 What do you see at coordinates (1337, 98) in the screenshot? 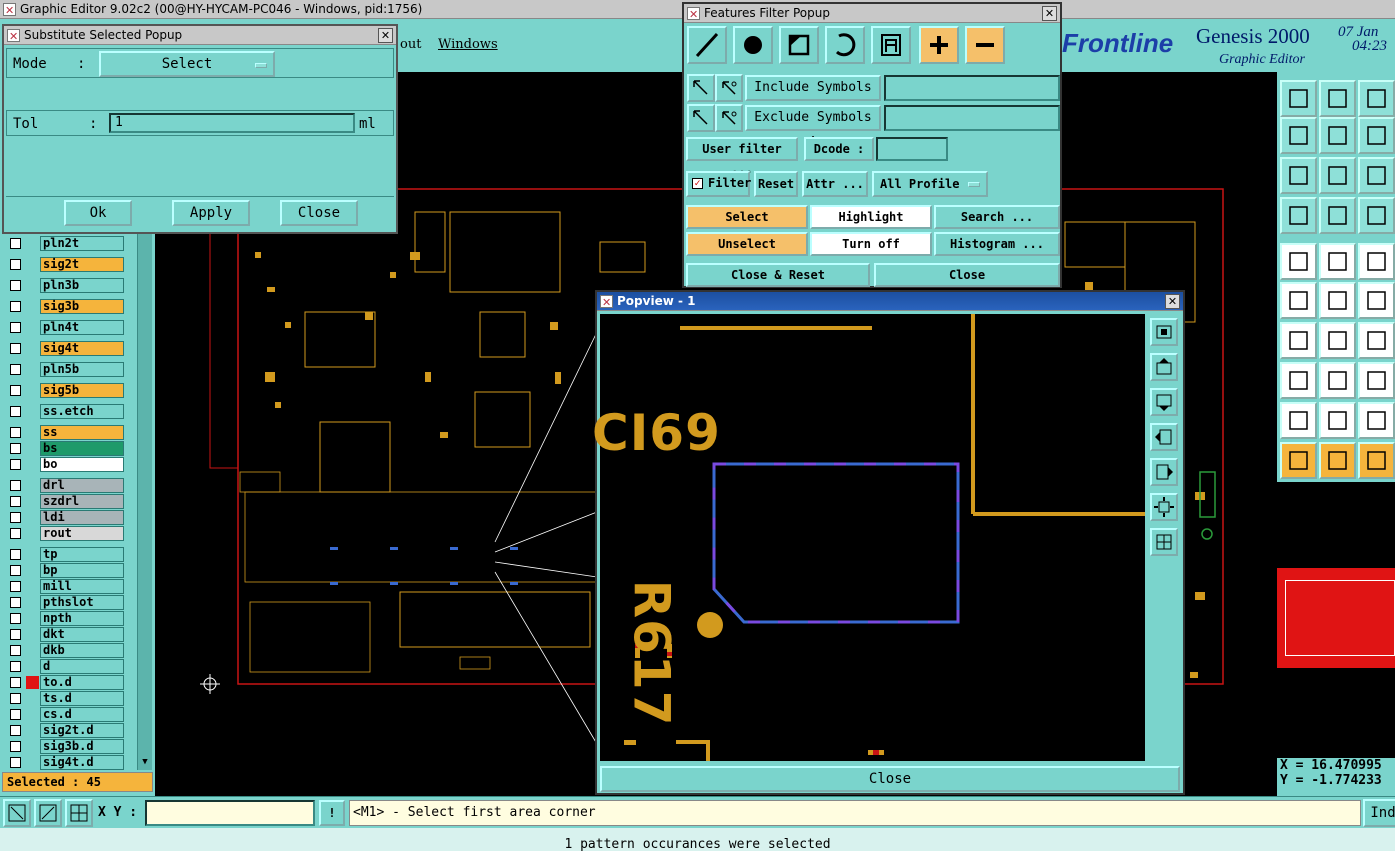
I see `zoom-out-icon` at bounding box center [1337, 98].